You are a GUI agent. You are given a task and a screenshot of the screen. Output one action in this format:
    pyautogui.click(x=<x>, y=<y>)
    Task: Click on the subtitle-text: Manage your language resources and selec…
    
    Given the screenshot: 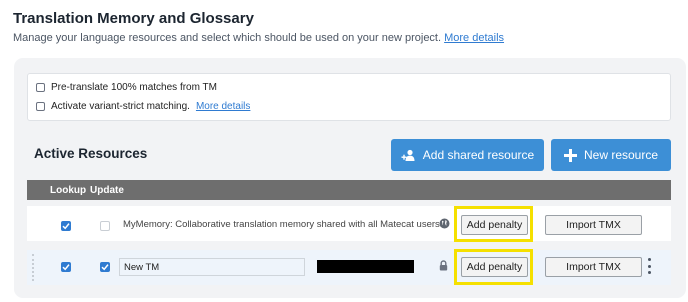 What is the action you would take?
    pyautogui.click(x=227, y=38)
    